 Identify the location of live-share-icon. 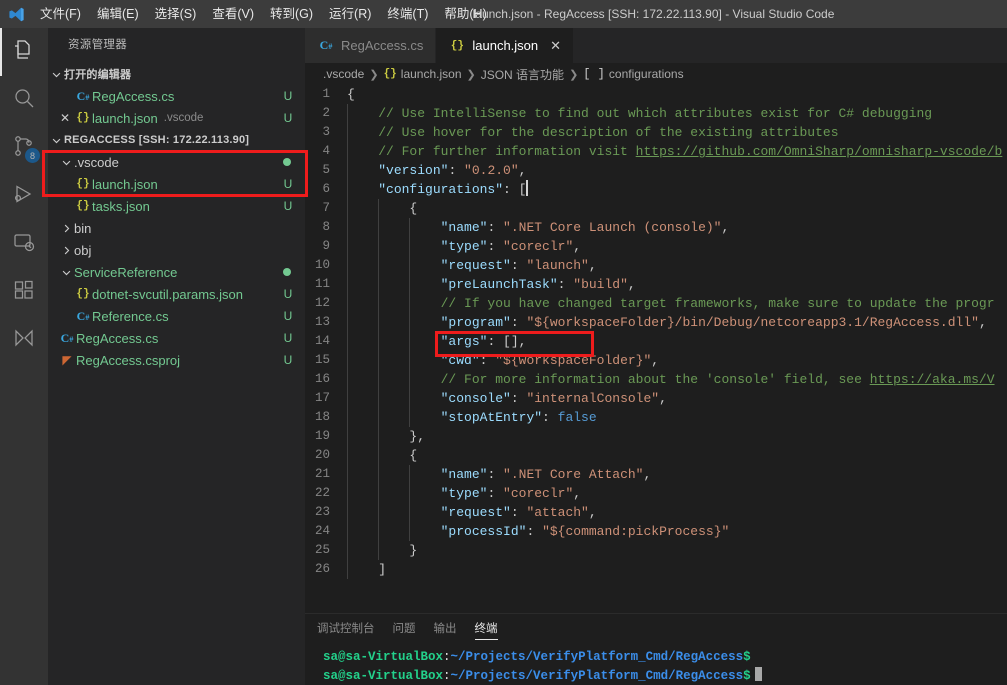
(24, 340).